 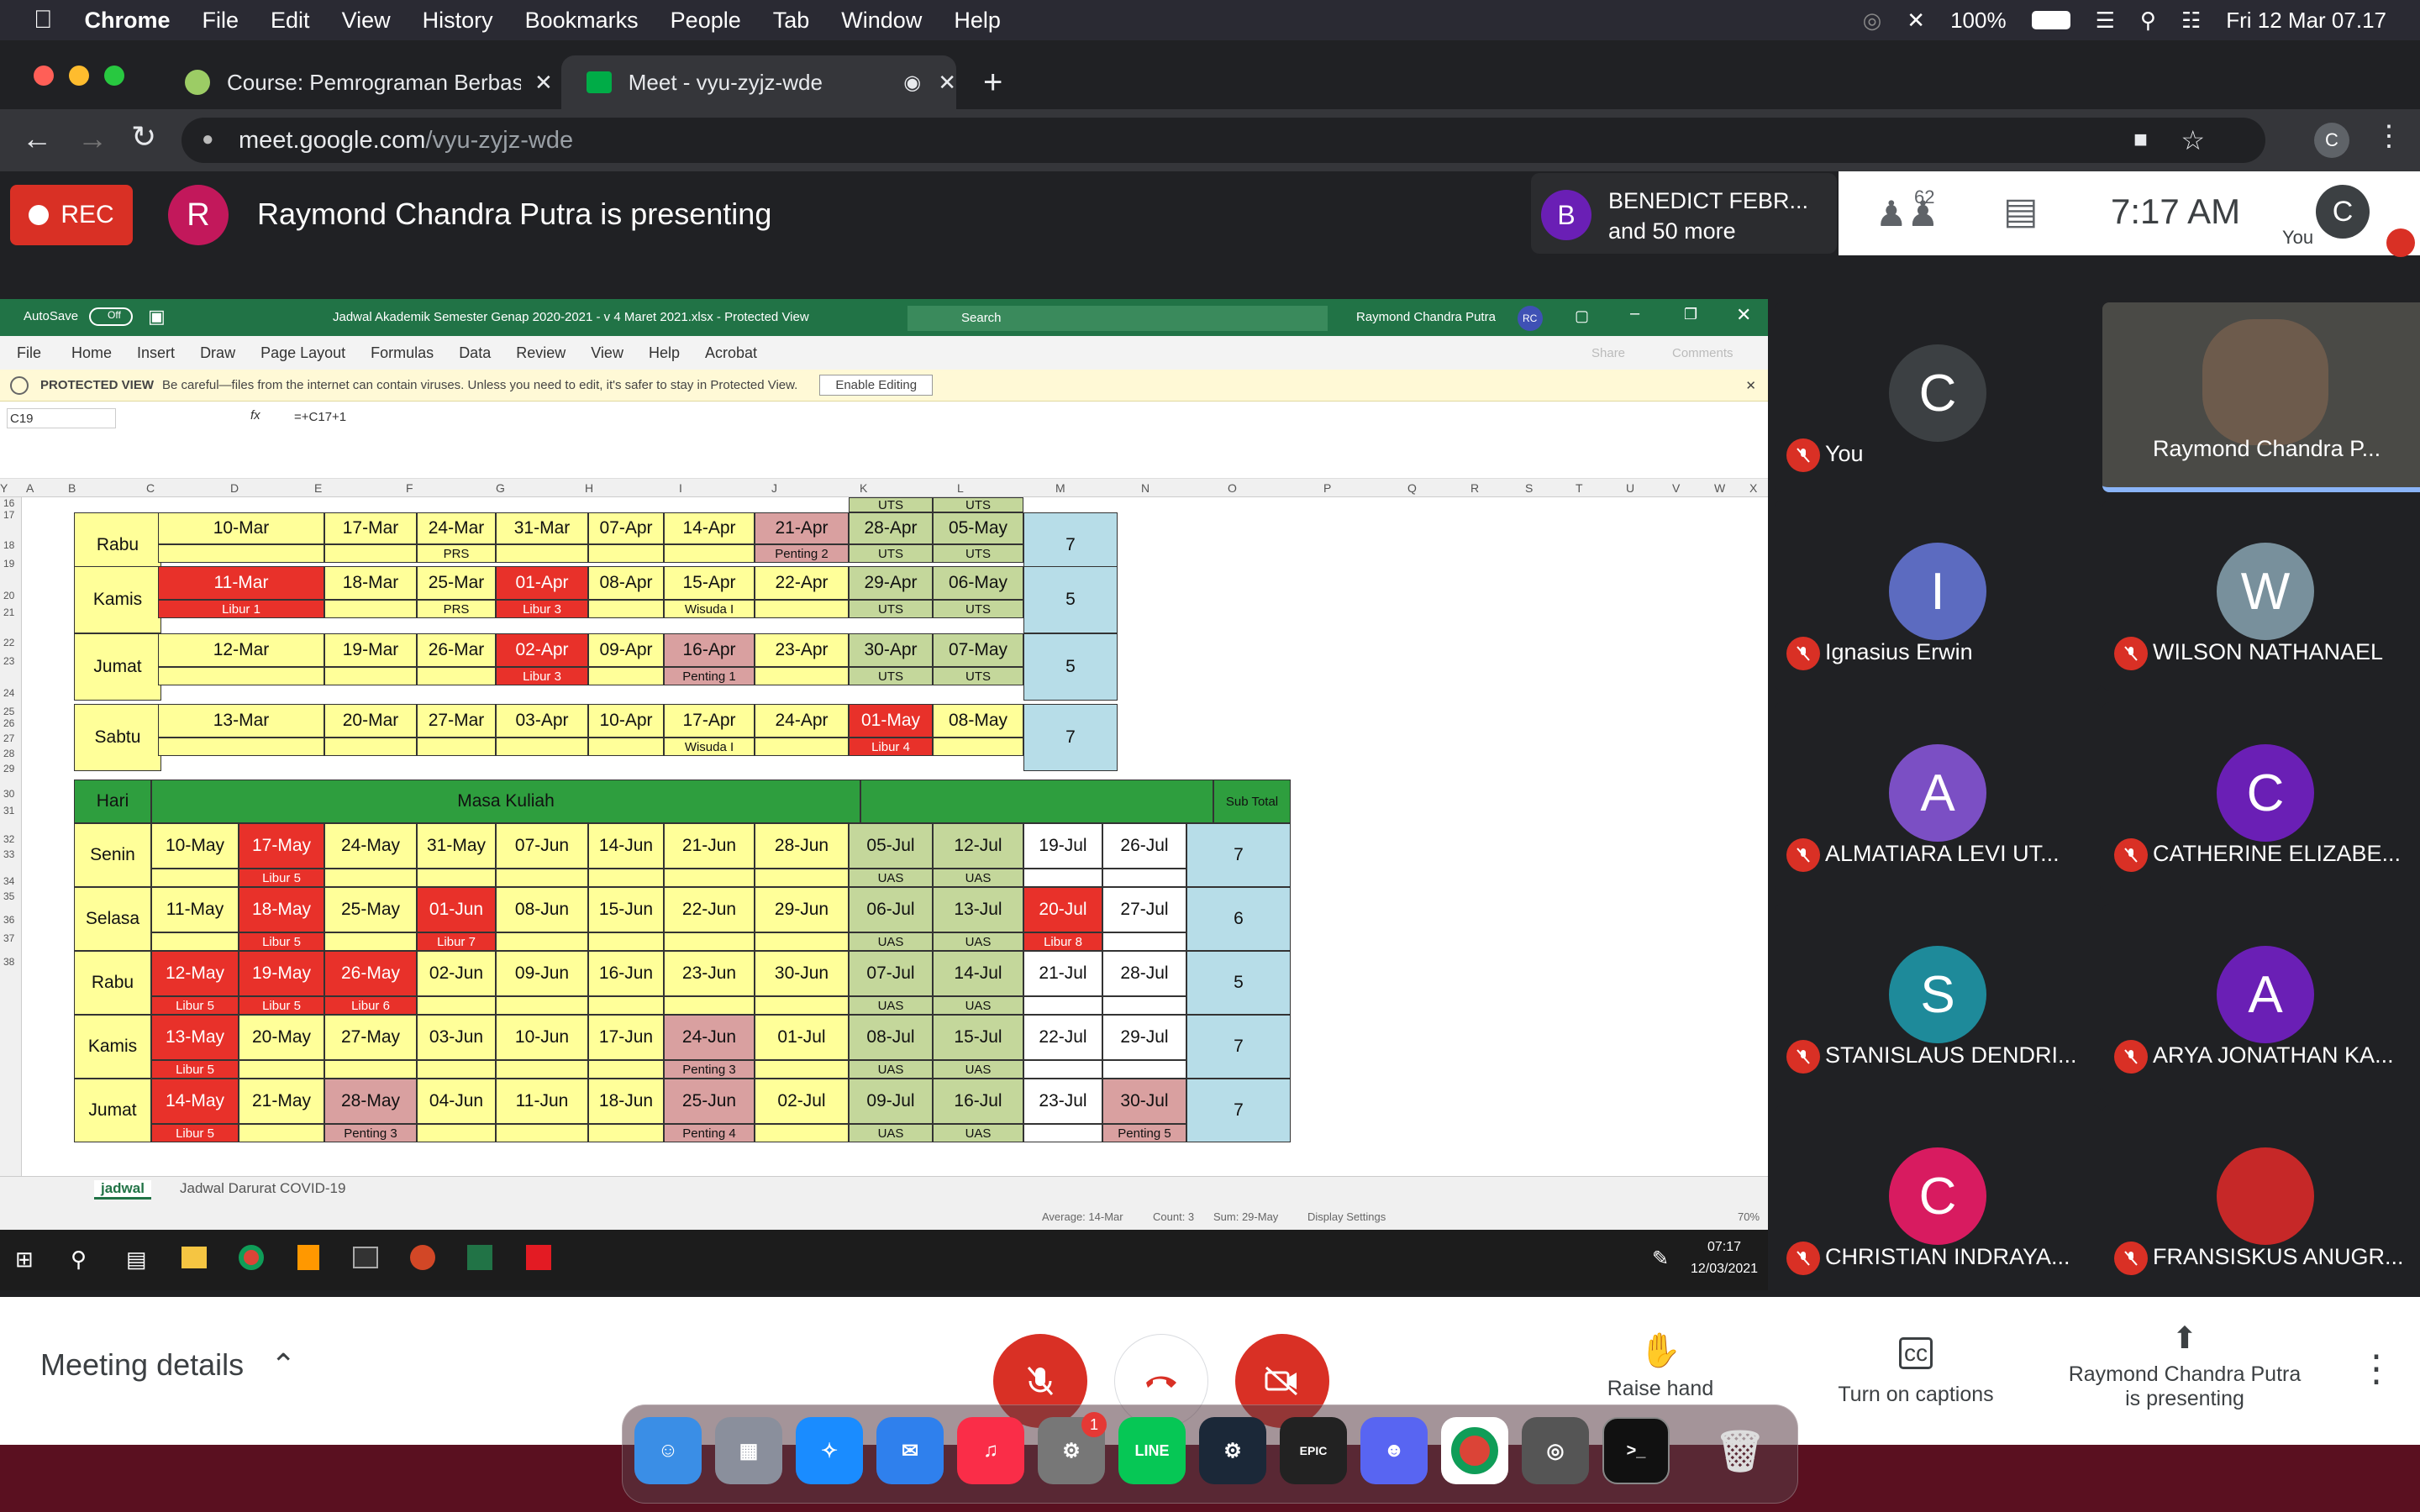 What do you see at coordinates (1660, 1366) in the screenshot?
I see `raise-hand-button: ✋ Raise hand` at bounding box center [1660, 1366].